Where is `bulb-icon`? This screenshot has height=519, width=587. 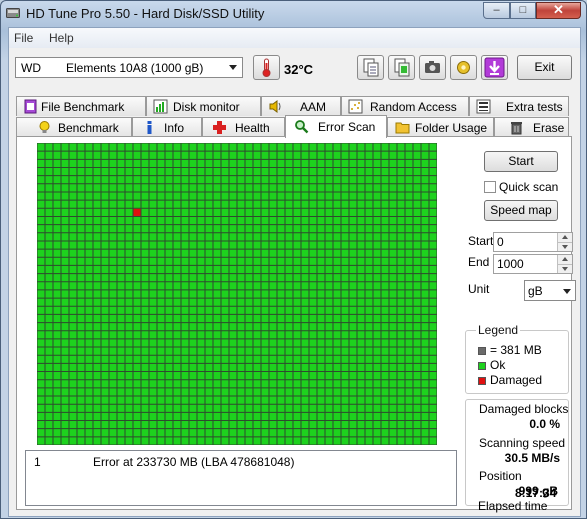
bulb-icon is located at coordinates (44, 127).